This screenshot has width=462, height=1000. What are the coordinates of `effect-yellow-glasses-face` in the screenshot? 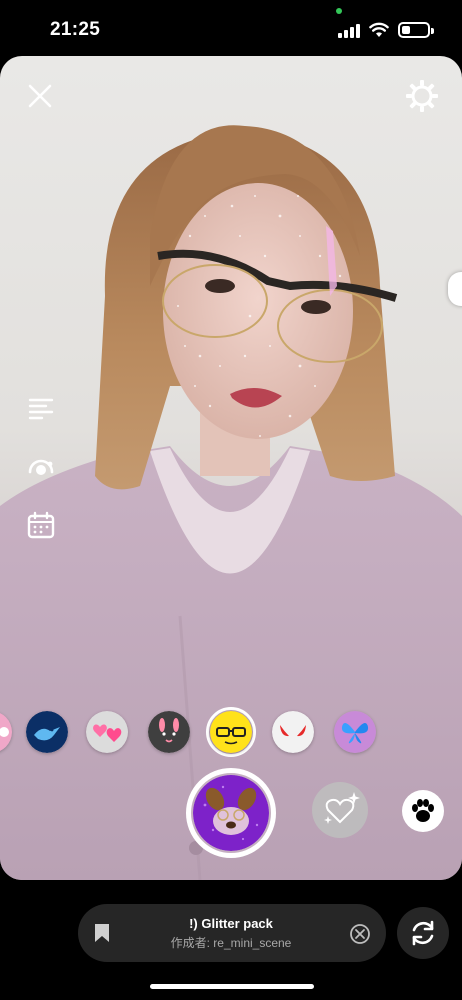 It's located at (231, 732).